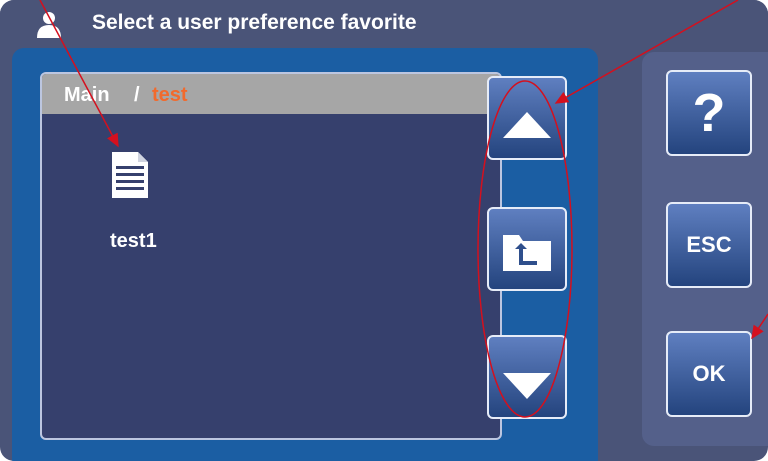 The image size is (768, 461). What do you see at coordinates (254, 22) in the screenshot?
I see `dialog-title: Select a user preference favorite` at bounding box center [254, 22].